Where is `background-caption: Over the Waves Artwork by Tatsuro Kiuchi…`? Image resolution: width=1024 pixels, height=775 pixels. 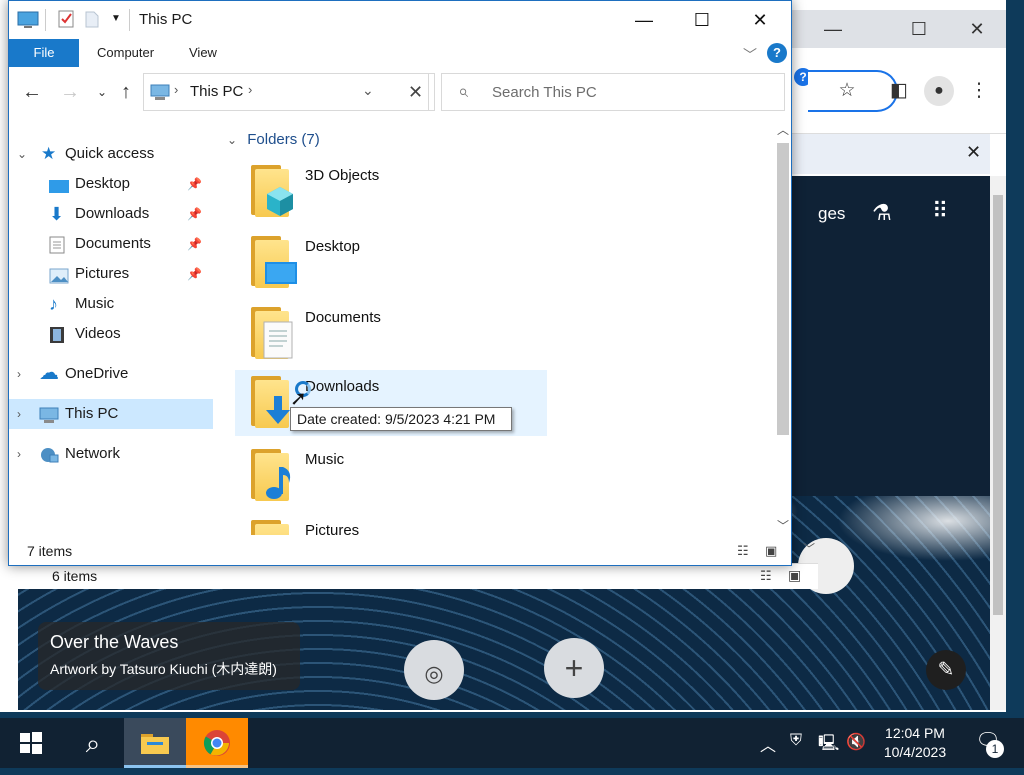
background-caption: Over the Waves Artwork by Tatsuro Kiuchi… is located at coordinates (169, 656).